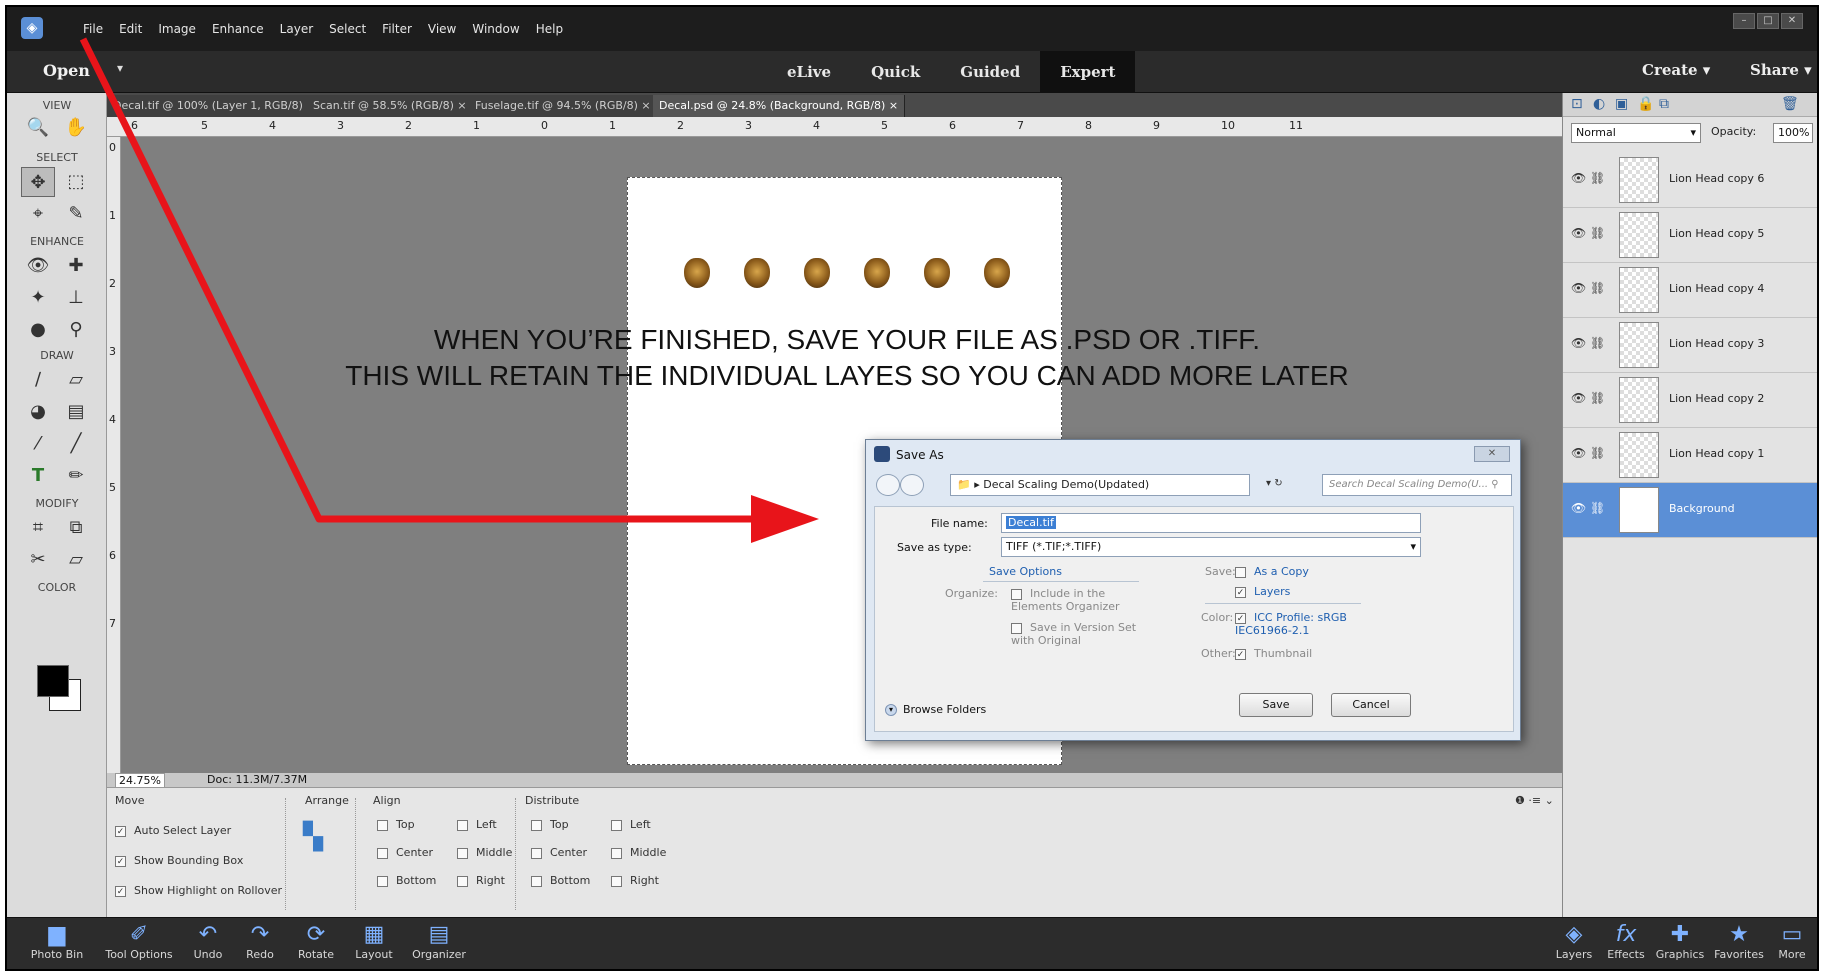 The image size is (1824, 976). I want to click on clone-stamp-tool-icon: ⊥, so click(76, 298).